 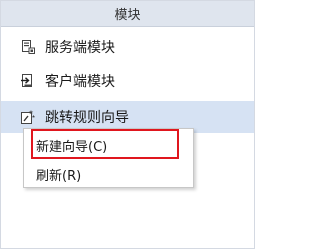 I want to click on tree-item-server-module: 服务端模块, so click(x=127, y=47).